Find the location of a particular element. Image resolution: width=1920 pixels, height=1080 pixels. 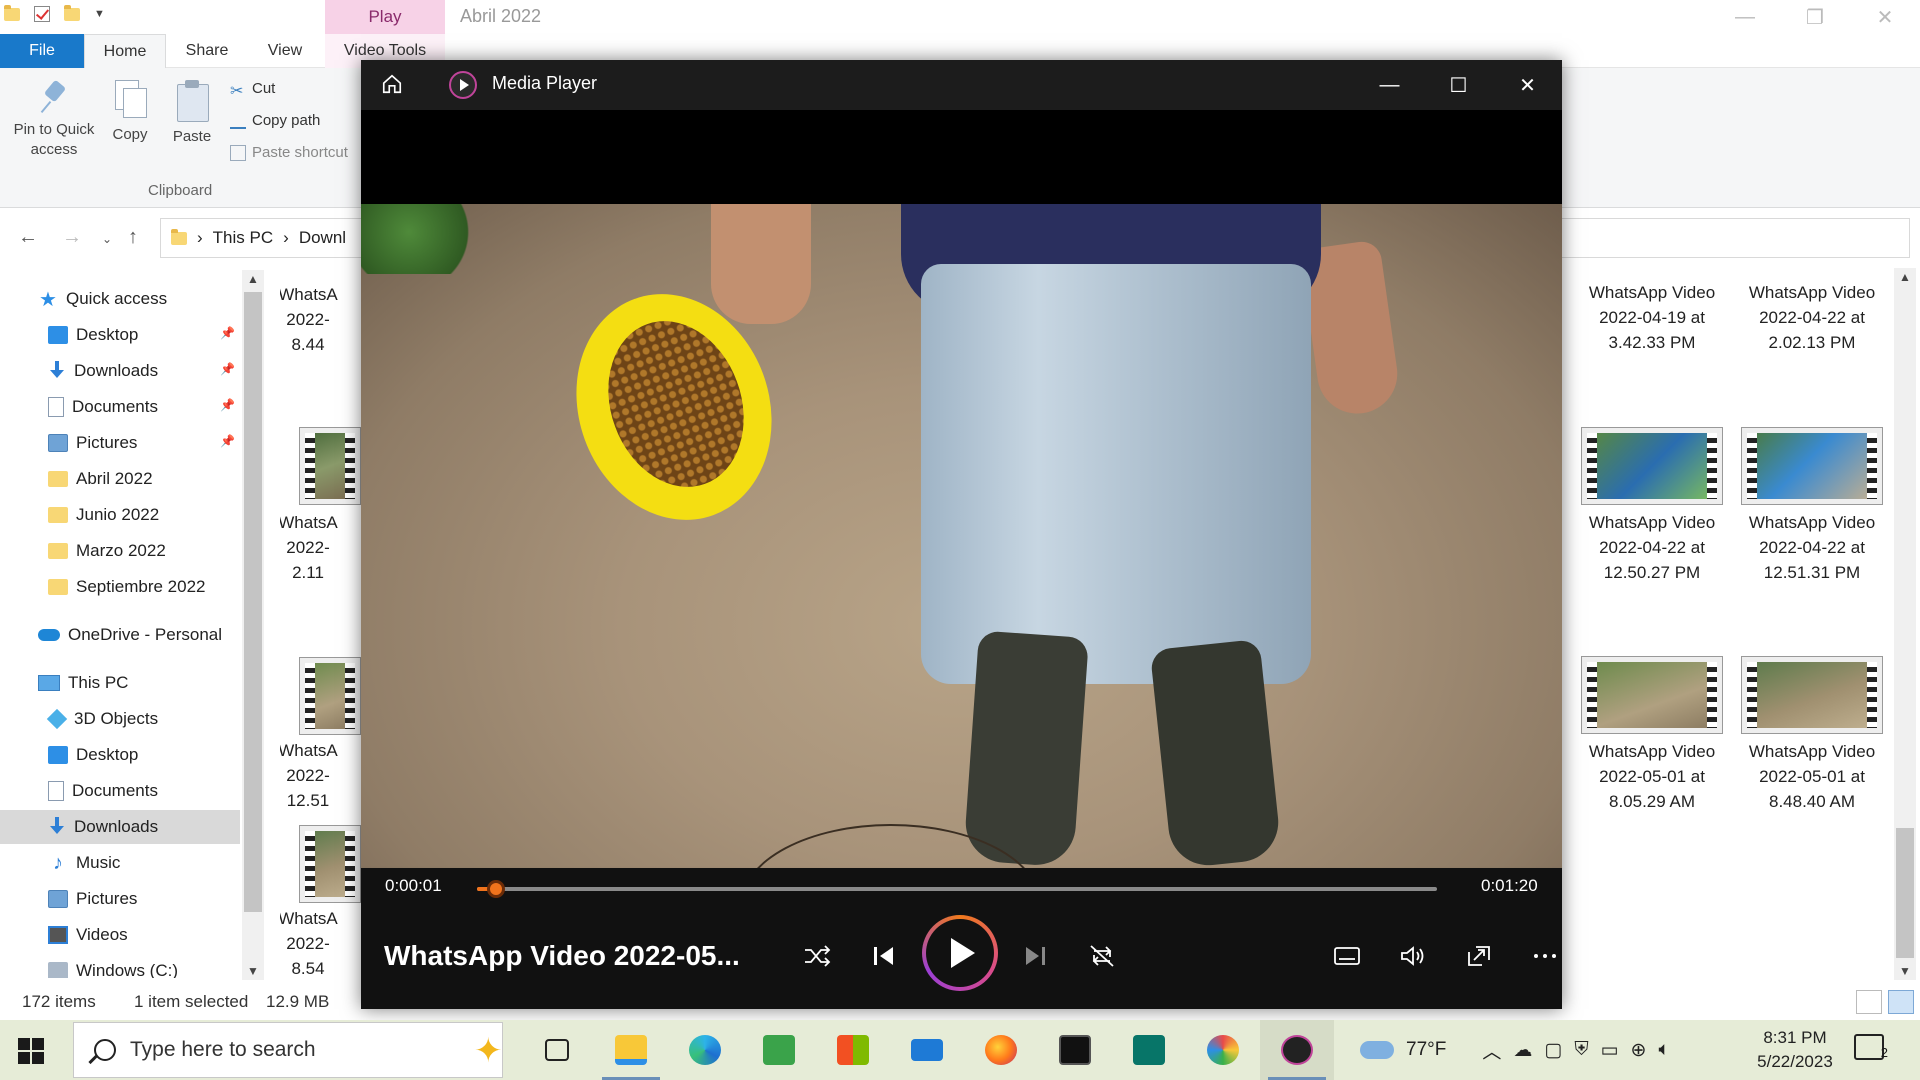

paste-button: Paste is located at coordinates (192, 112).